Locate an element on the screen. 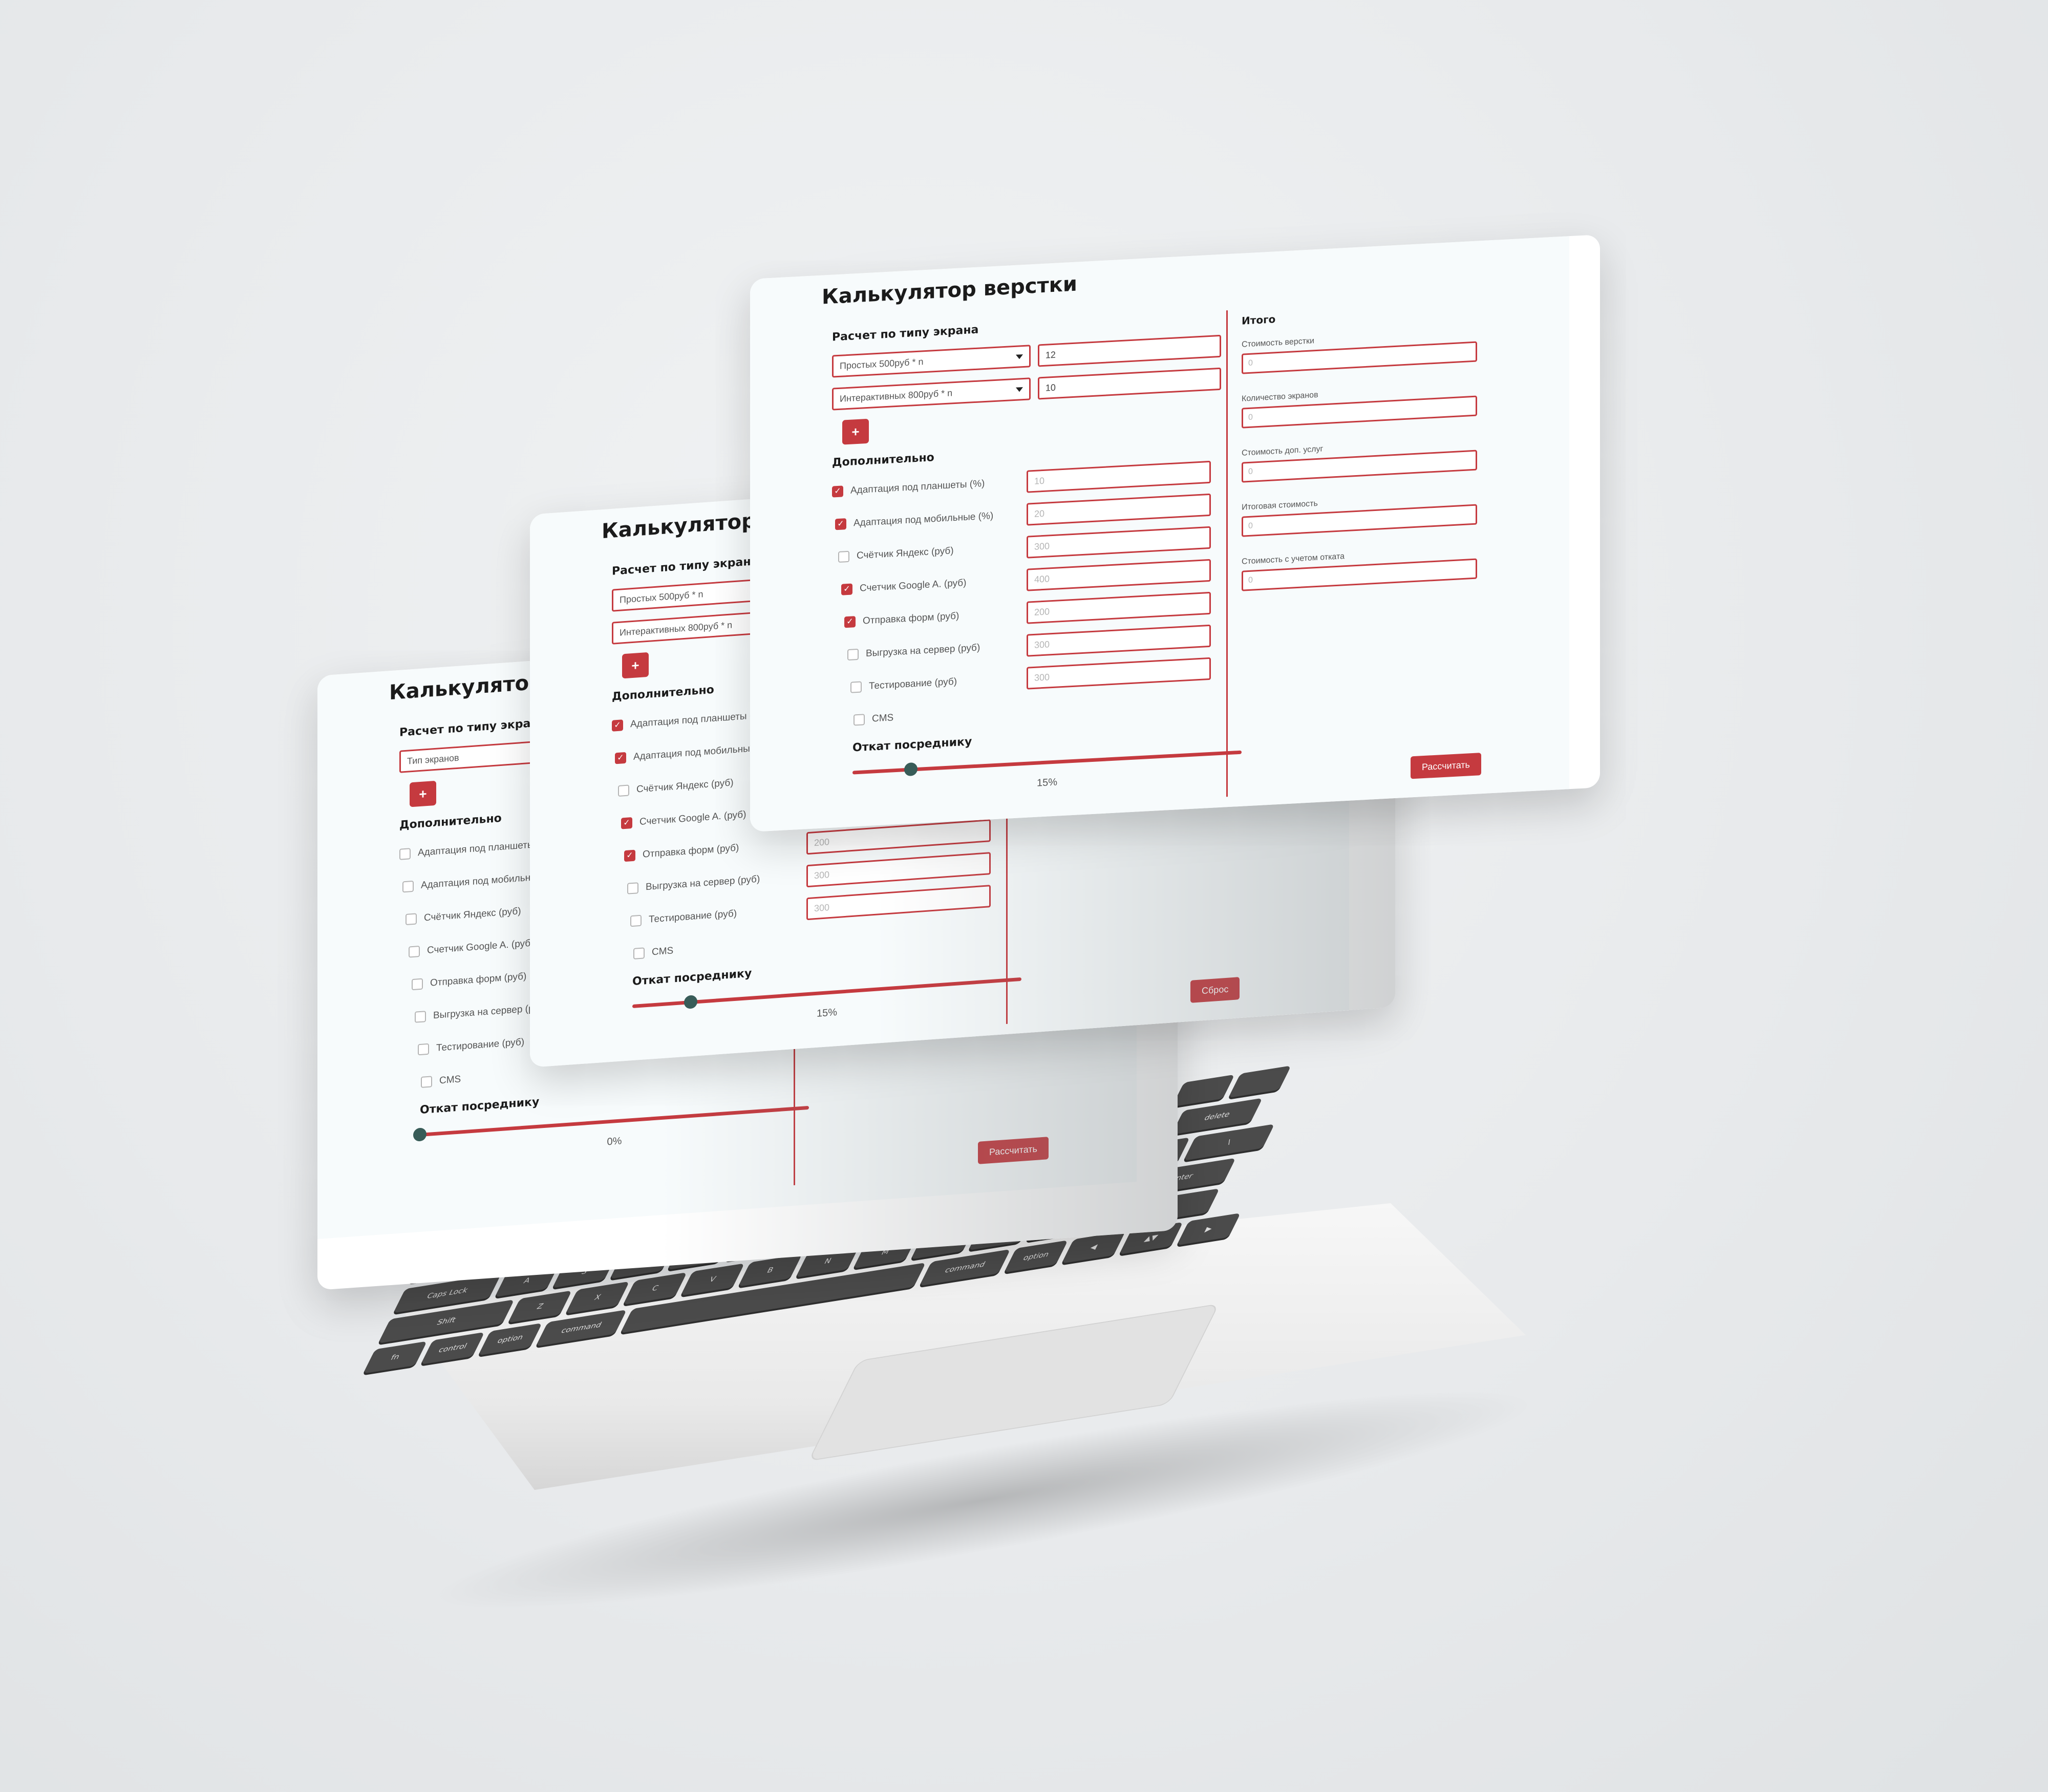 This screenshot has width=2048, height=1792. reset-button: Сброс is located at coordinates (1215, 990).